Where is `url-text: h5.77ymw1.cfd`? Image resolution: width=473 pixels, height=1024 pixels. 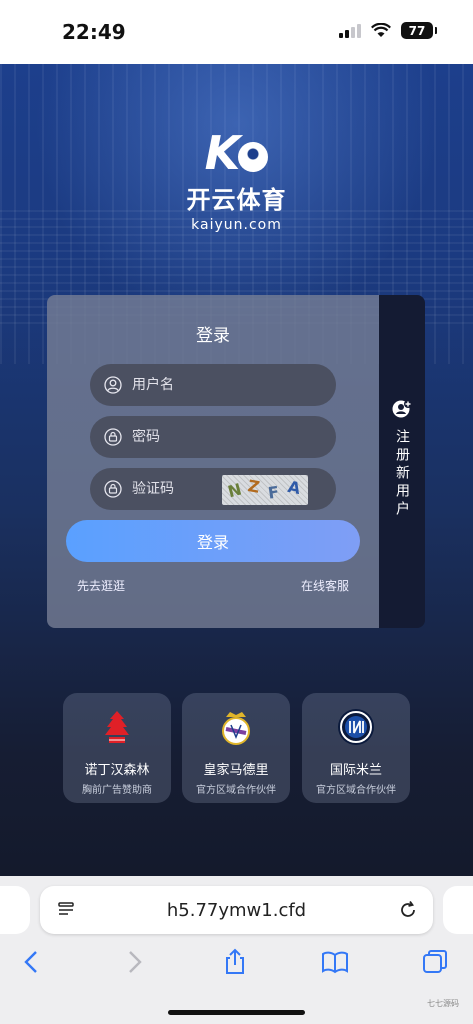
url-text: h5.77ymw1.cfd is located at coordinates (236, 910).